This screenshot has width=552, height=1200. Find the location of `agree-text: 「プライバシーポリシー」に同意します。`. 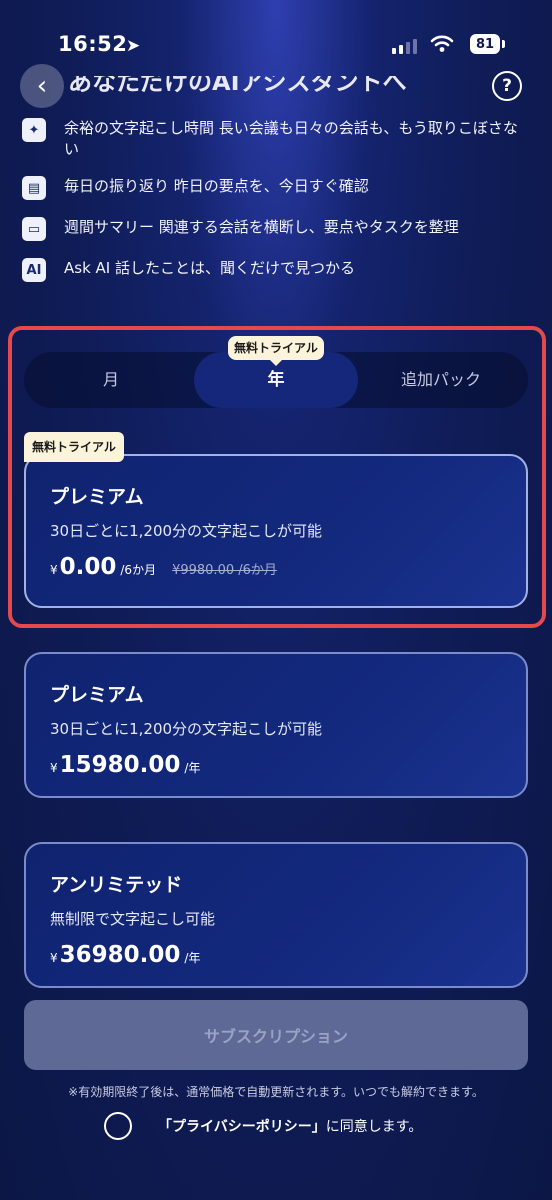

agree-text: 「プライバシーポリシー」に同意します。 is located at coordinates (290, 1126).